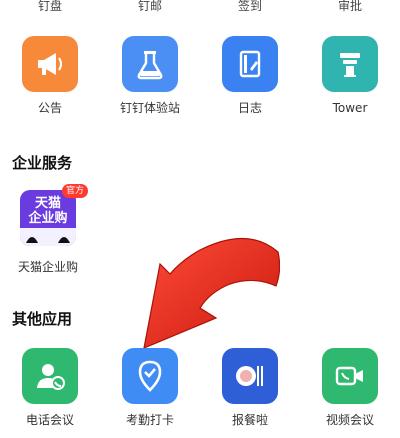 The height and width of the screenshot is (438, 400). What do you see at coordinates (50, 376) in the screenshot?
I see `phone-conference-icon` at bounding box center [50, 376].